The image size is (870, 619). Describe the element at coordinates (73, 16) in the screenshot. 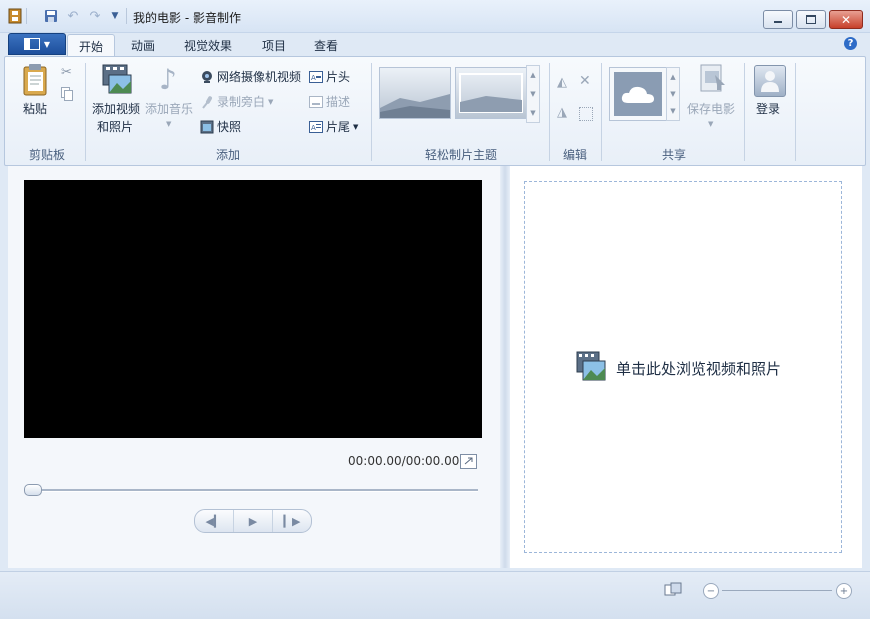

I see `undo-icon: ↶` at that location.